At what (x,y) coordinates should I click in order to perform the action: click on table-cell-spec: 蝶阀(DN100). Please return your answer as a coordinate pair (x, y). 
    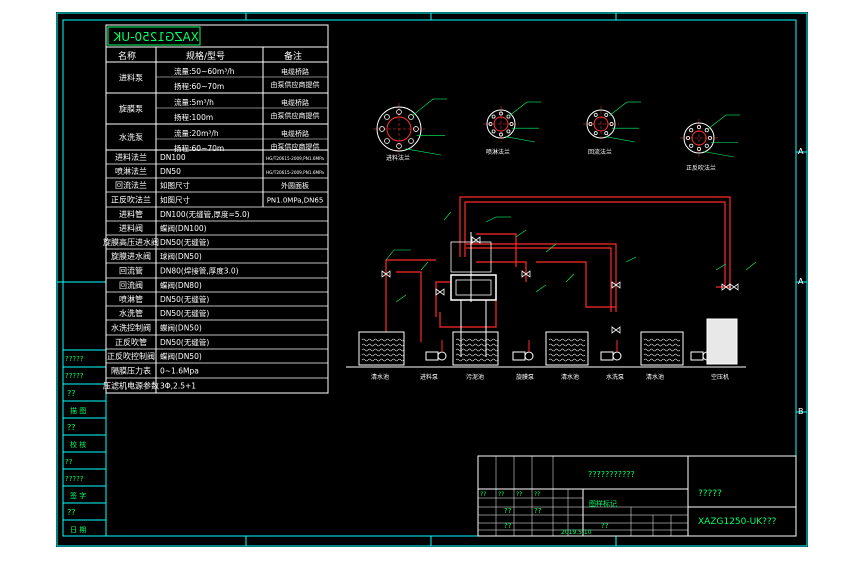
    Looking at the image, I should click on (183, 228).